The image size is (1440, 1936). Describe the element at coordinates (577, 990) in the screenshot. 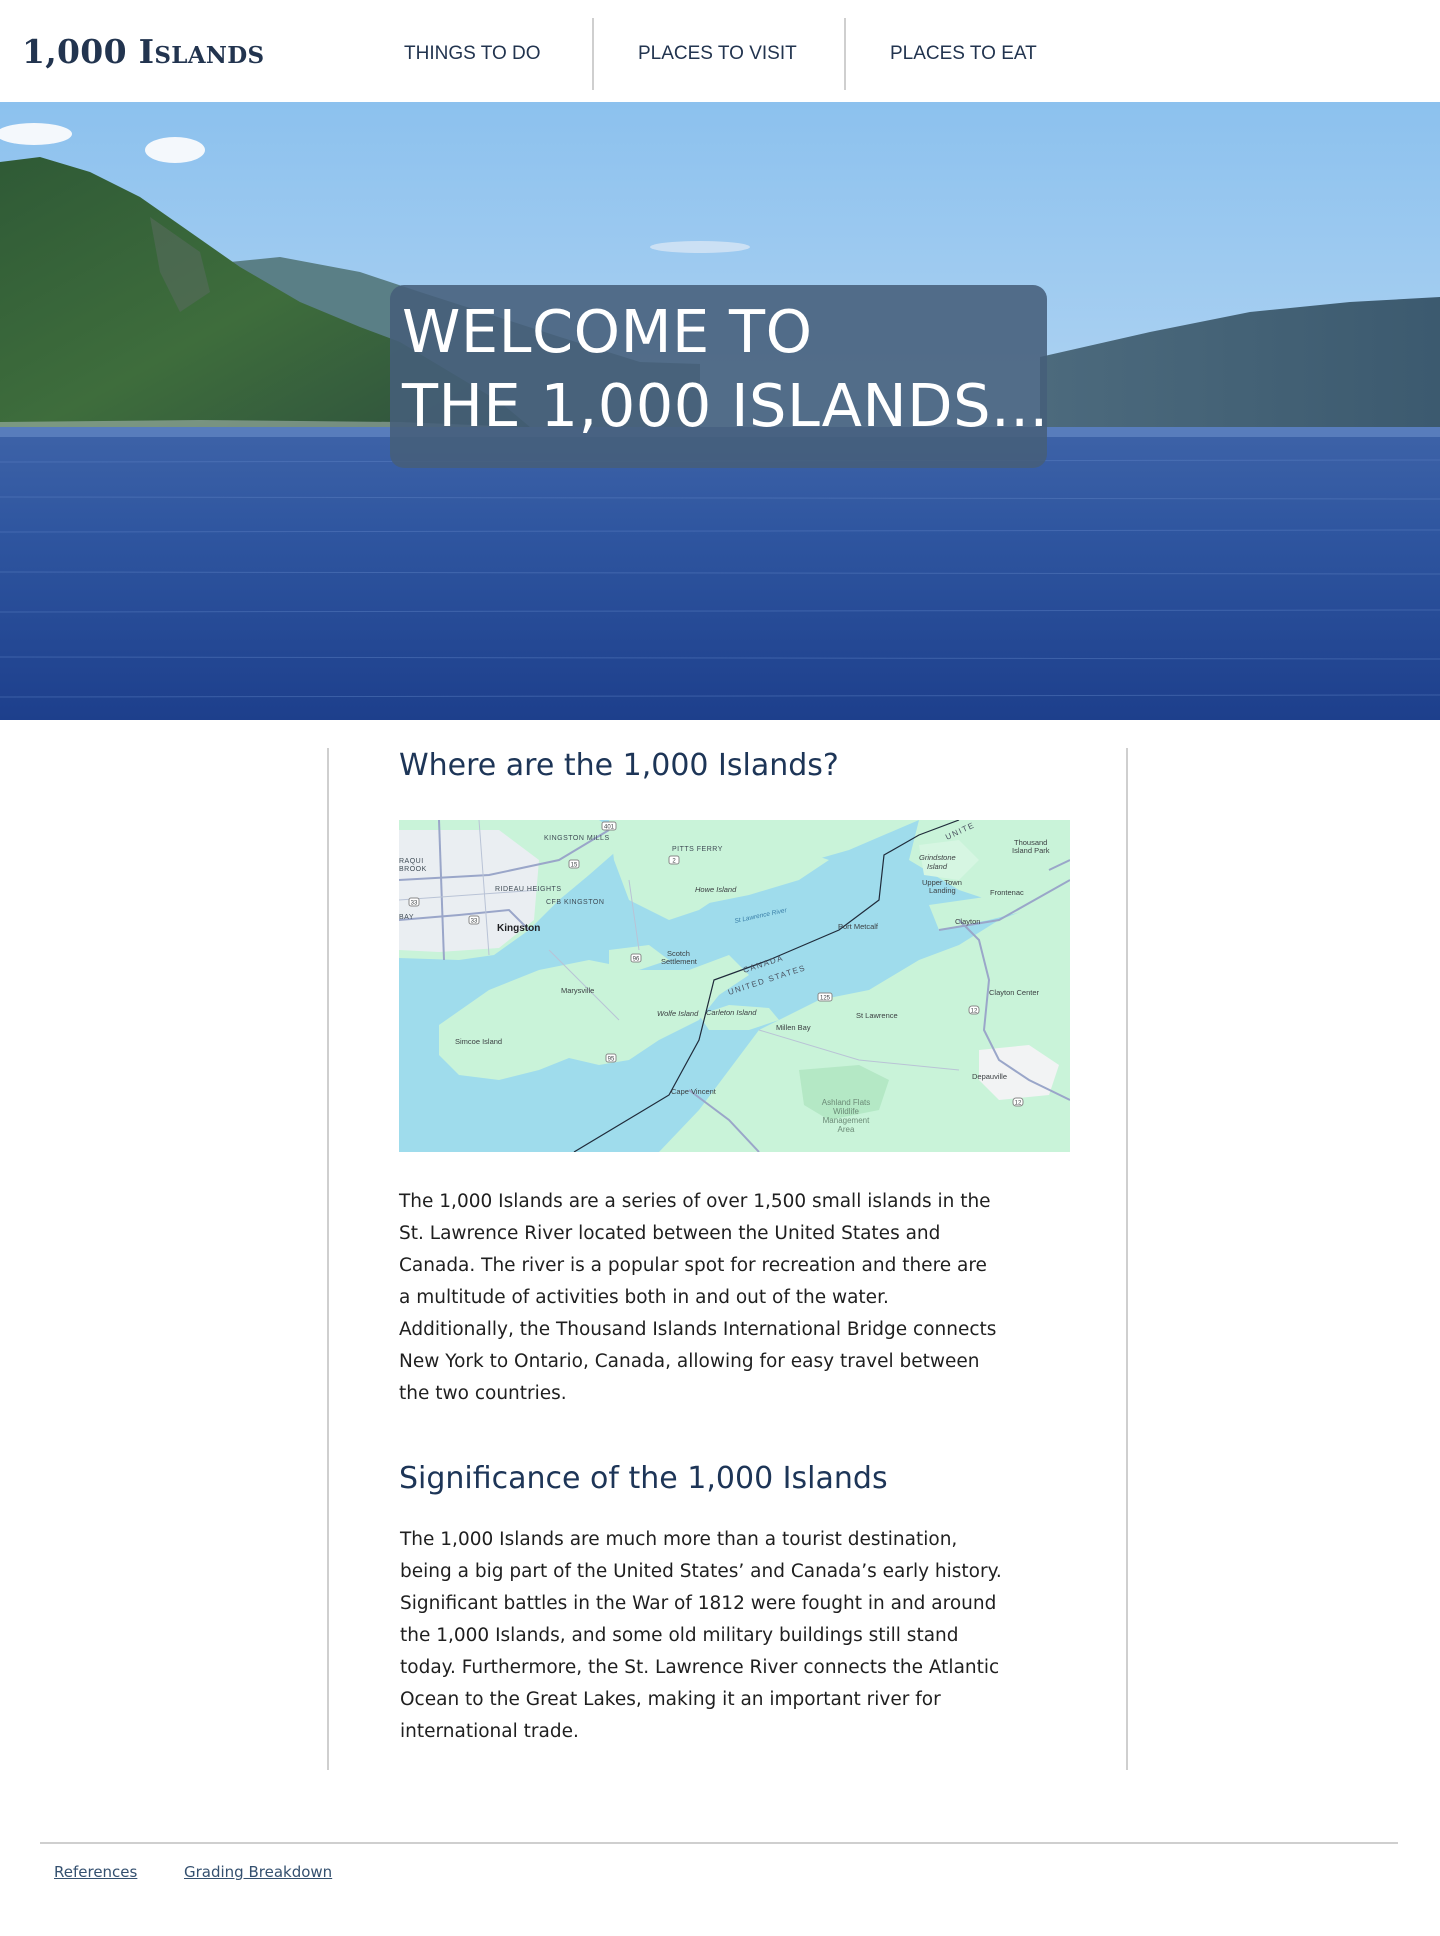

I see `map-label-marysville: Marysville` at that location.